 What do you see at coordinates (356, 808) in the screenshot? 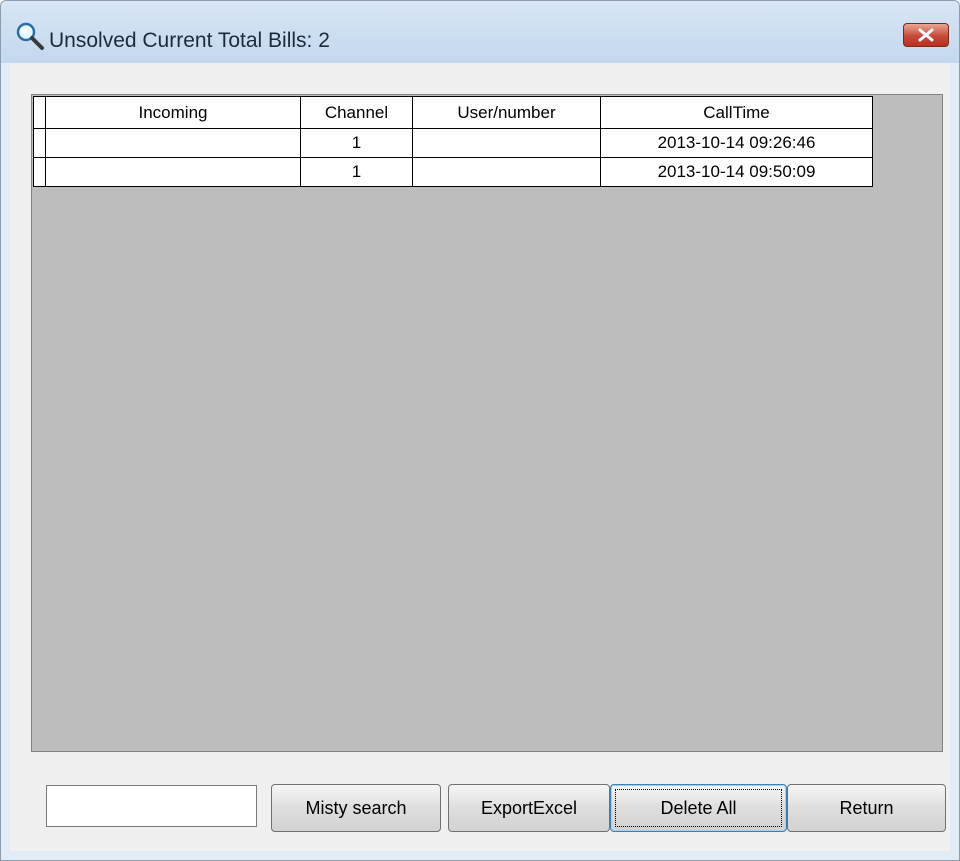
I see `misty-search-button: Misty search` at bounding box center [356, 808].